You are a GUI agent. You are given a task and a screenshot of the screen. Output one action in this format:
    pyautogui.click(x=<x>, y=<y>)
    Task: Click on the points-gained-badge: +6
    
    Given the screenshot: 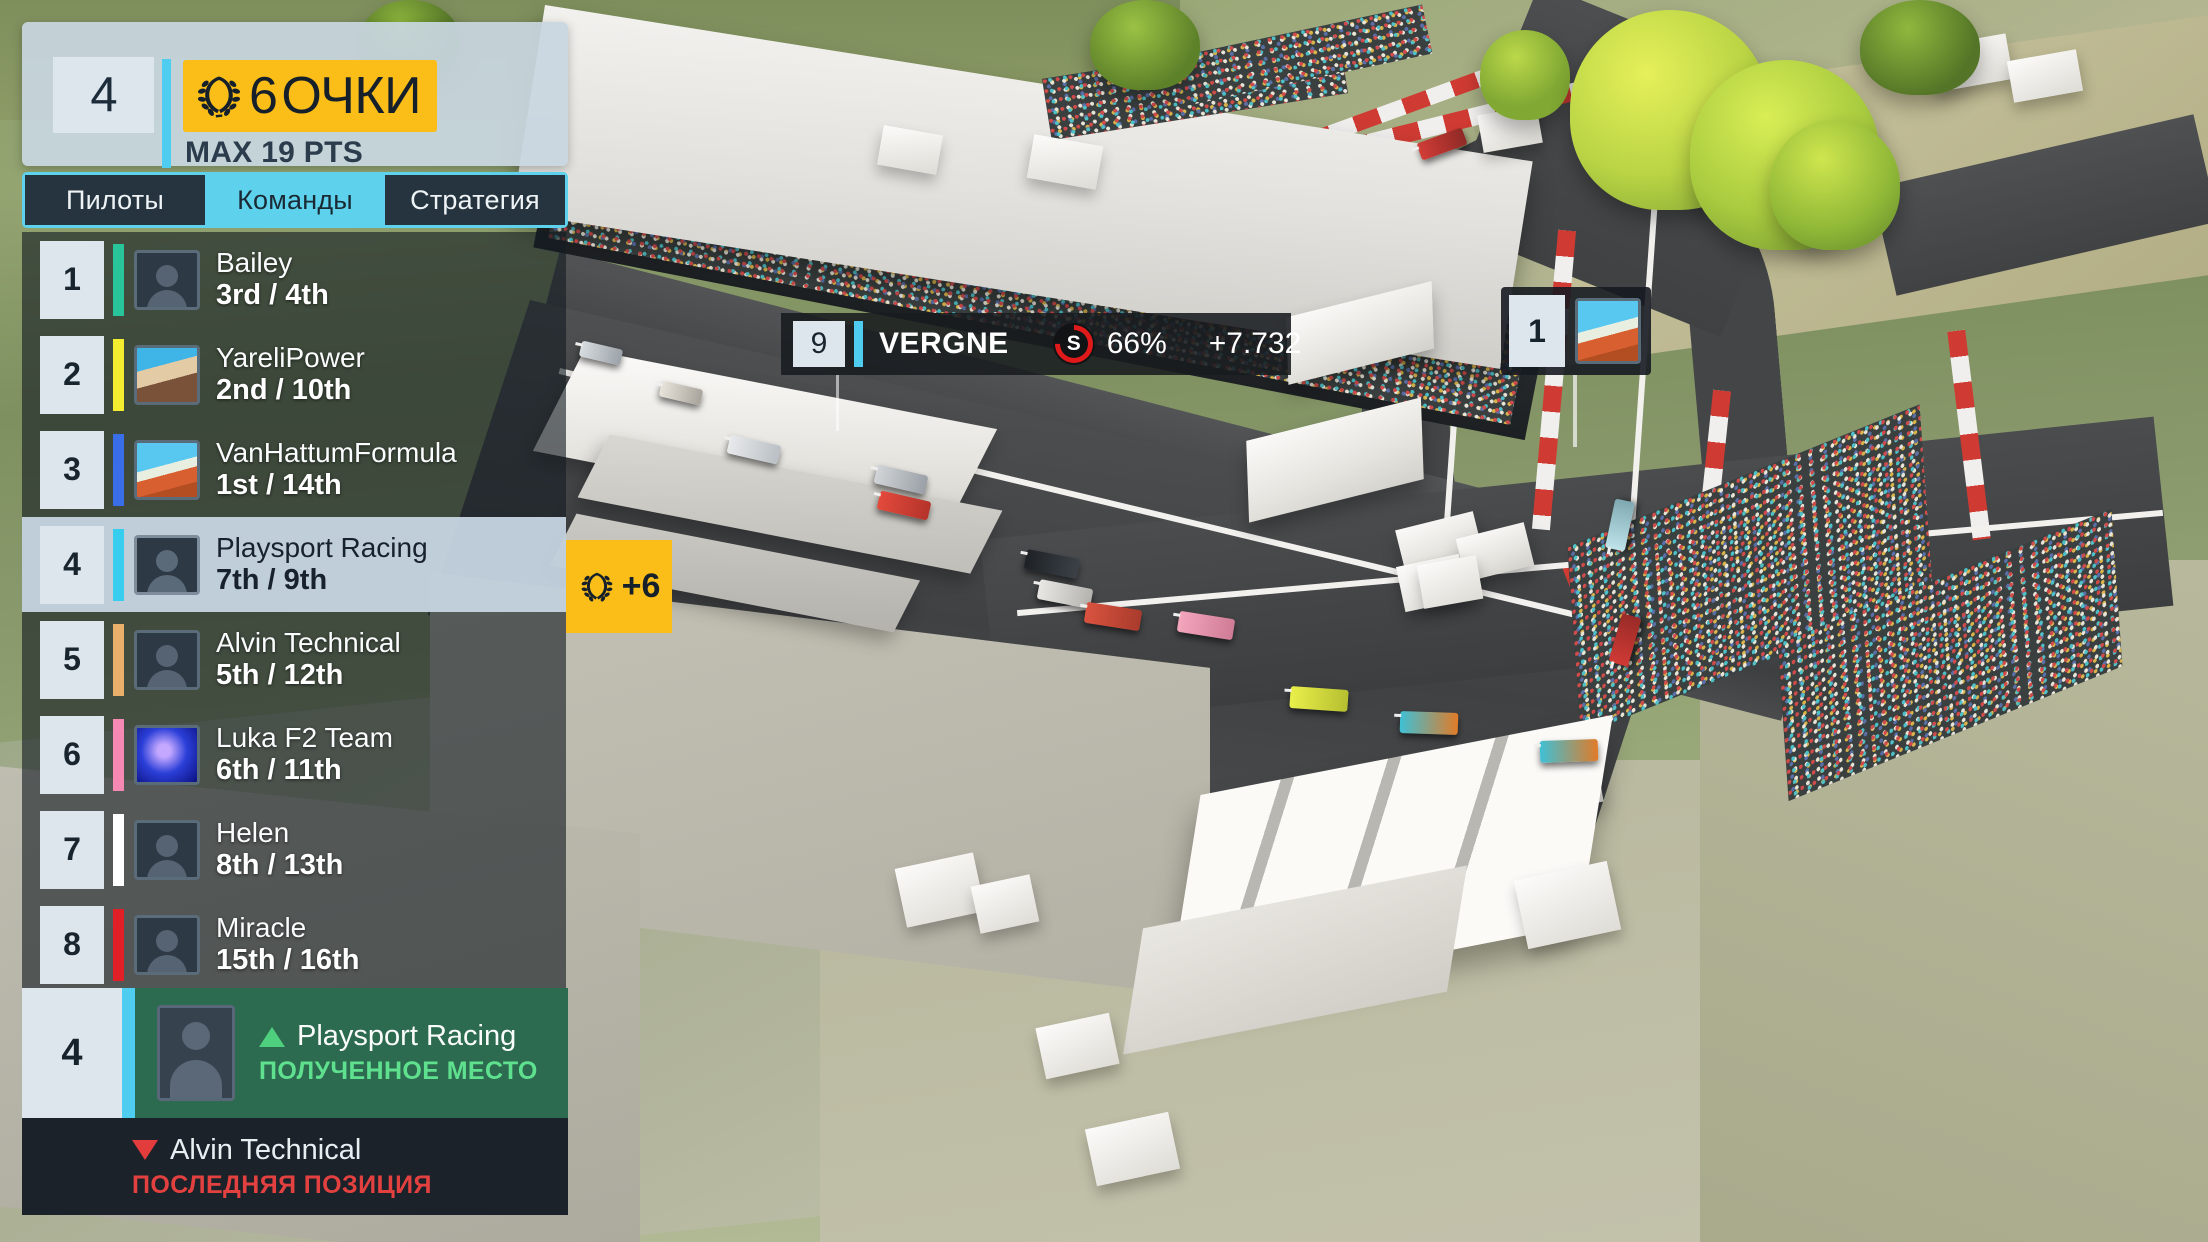 What is the action you would take?
    pyautogui.click(x=619, y=586)
    